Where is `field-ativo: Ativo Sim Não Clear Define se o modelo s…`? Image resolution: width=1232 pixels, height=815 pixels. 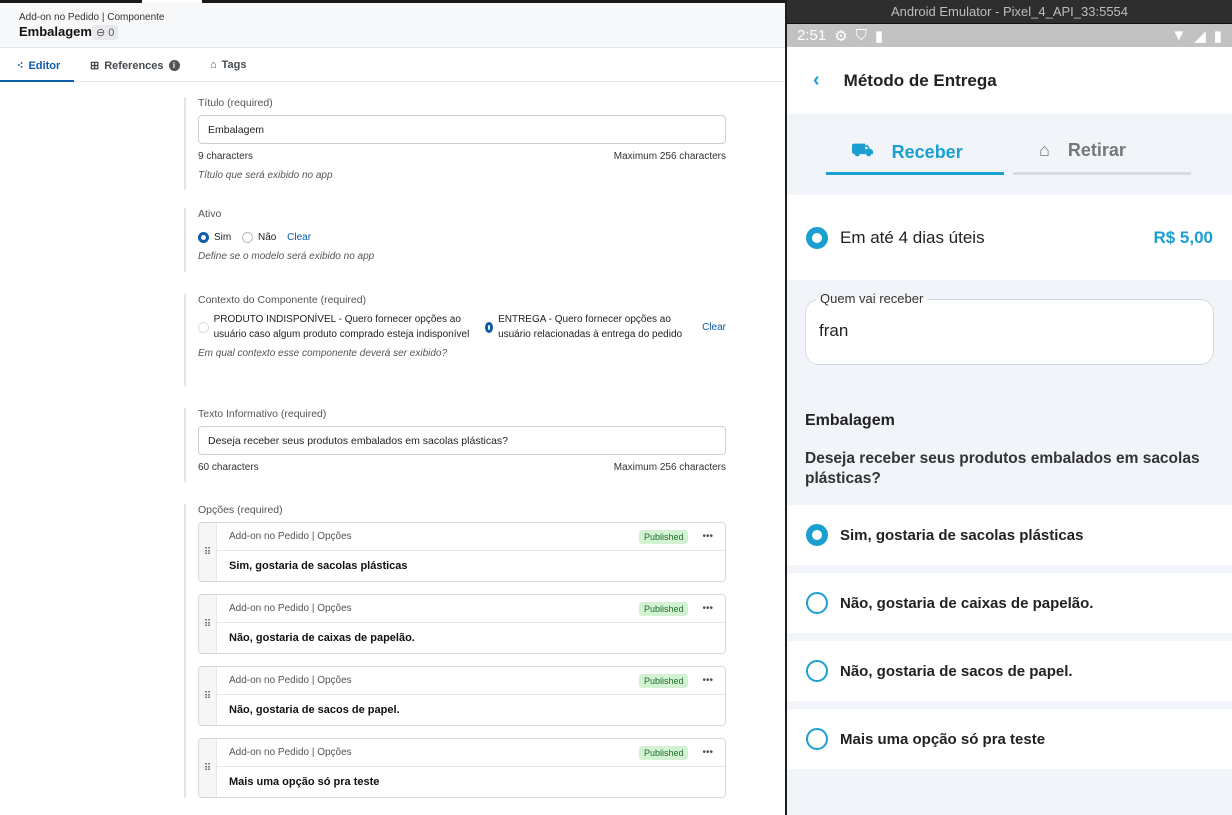
field-ativo: Ativo Sim Não Clear Define se o modelo s… is located at coordinates (456, 240).